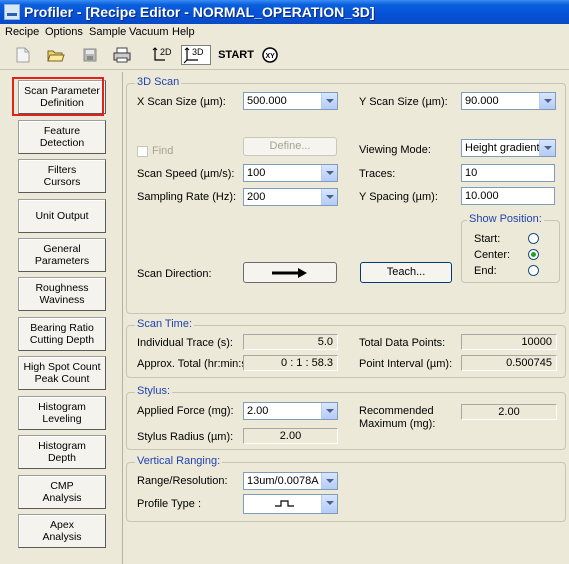 The height and width of the screenshot is (564, 569). I want to click on nav-label: Apex, so click(62, 525).